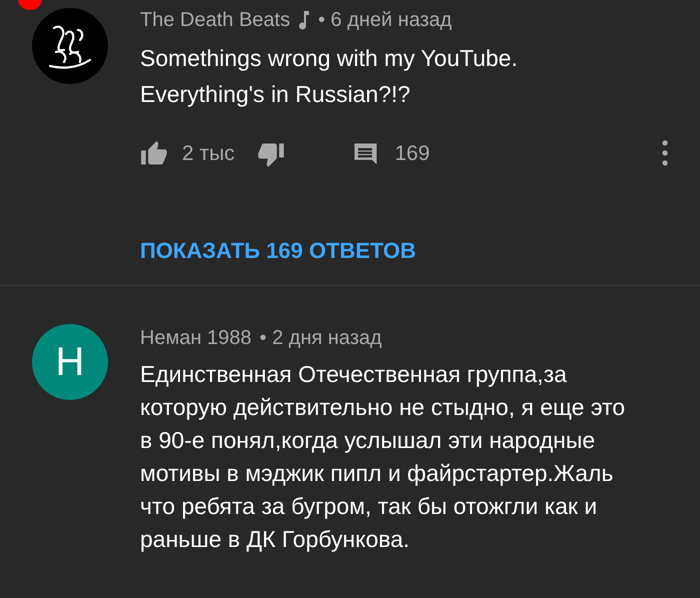 The image size is (700, 598). I want to click on author-name: The Death Beats, so click(215, 20).